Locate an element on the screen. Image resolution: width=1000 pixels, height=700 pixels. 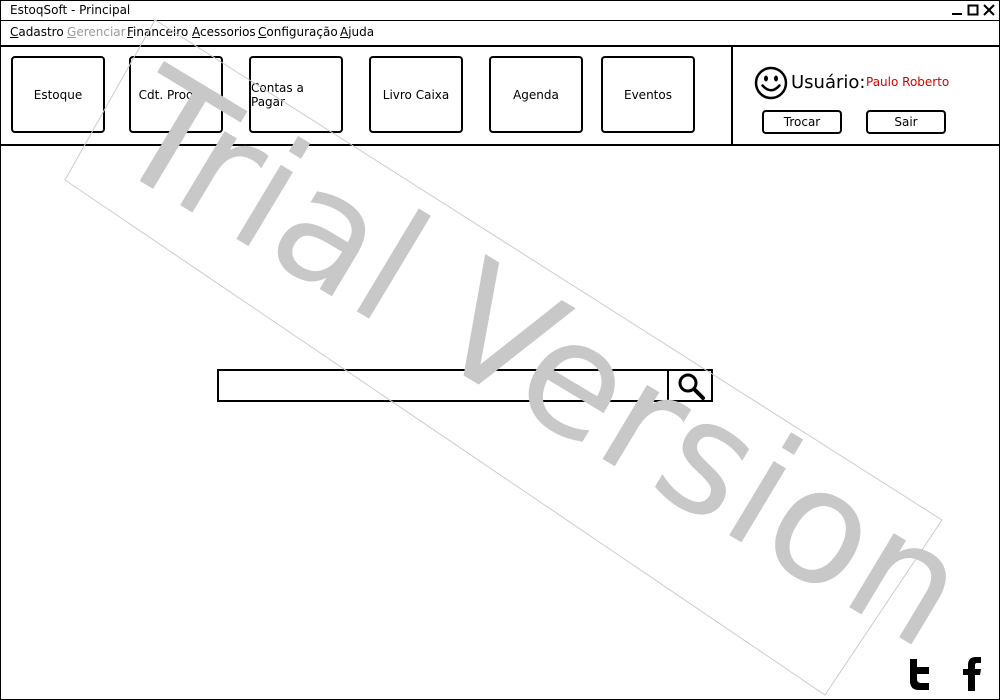
eventos-button: Eventos is located at coordinates (648, 94).